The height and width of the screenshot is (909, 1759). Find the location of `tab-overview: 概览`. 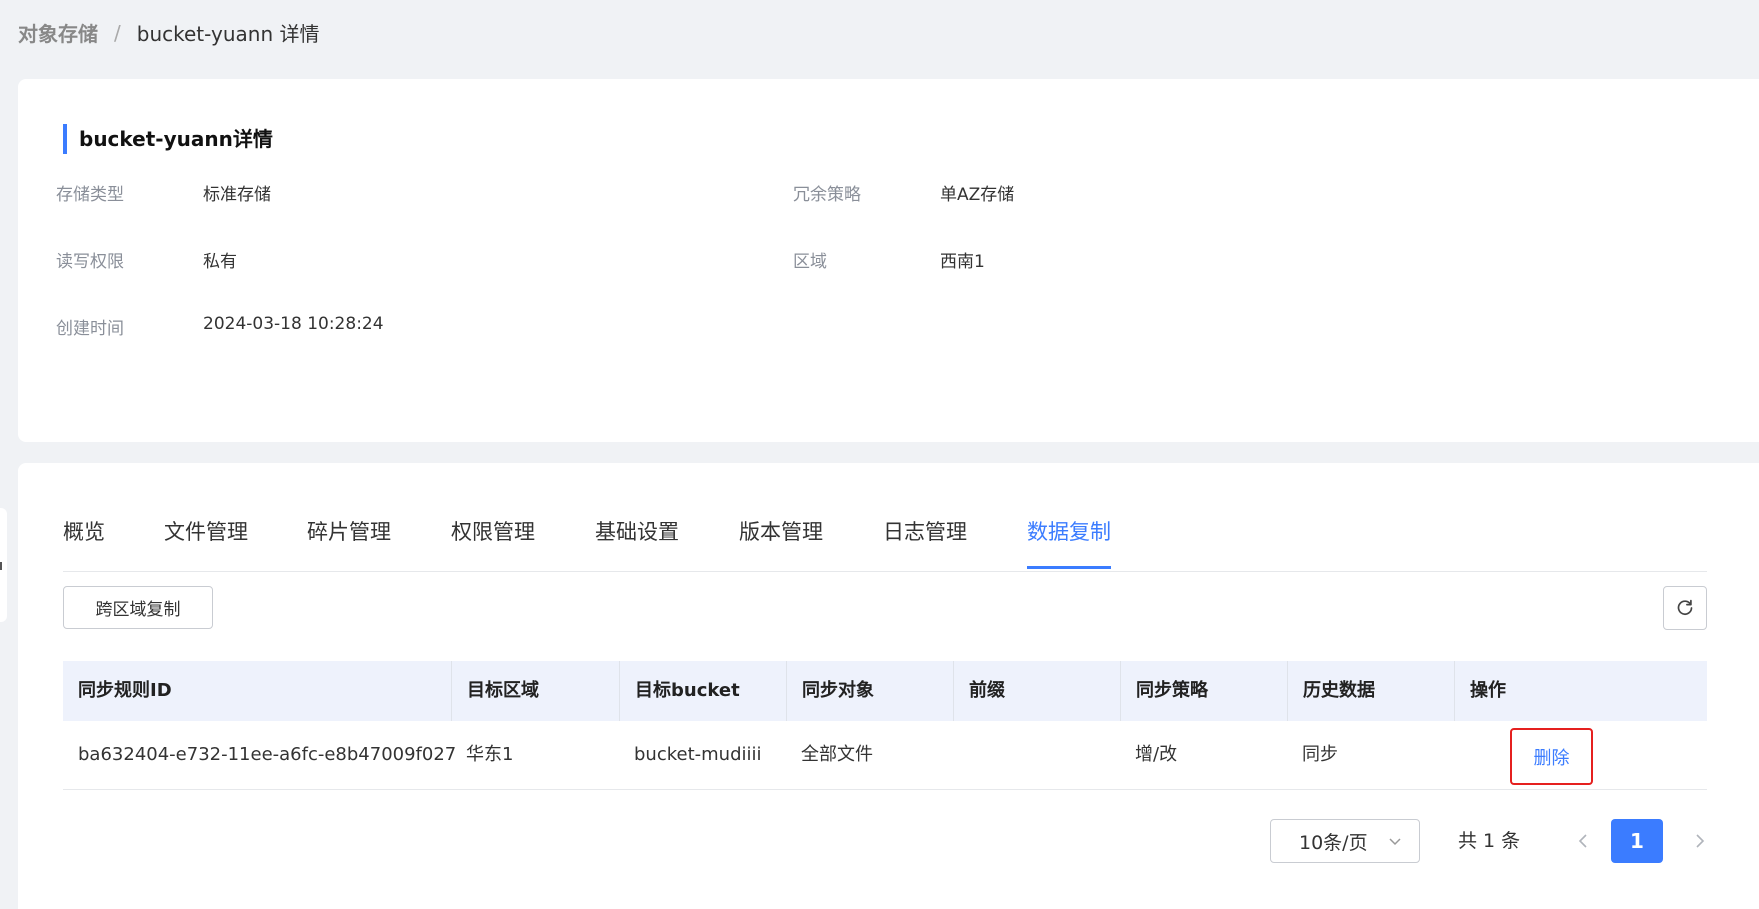

tab-overview: 概览 is located at coordinates (84, 543).